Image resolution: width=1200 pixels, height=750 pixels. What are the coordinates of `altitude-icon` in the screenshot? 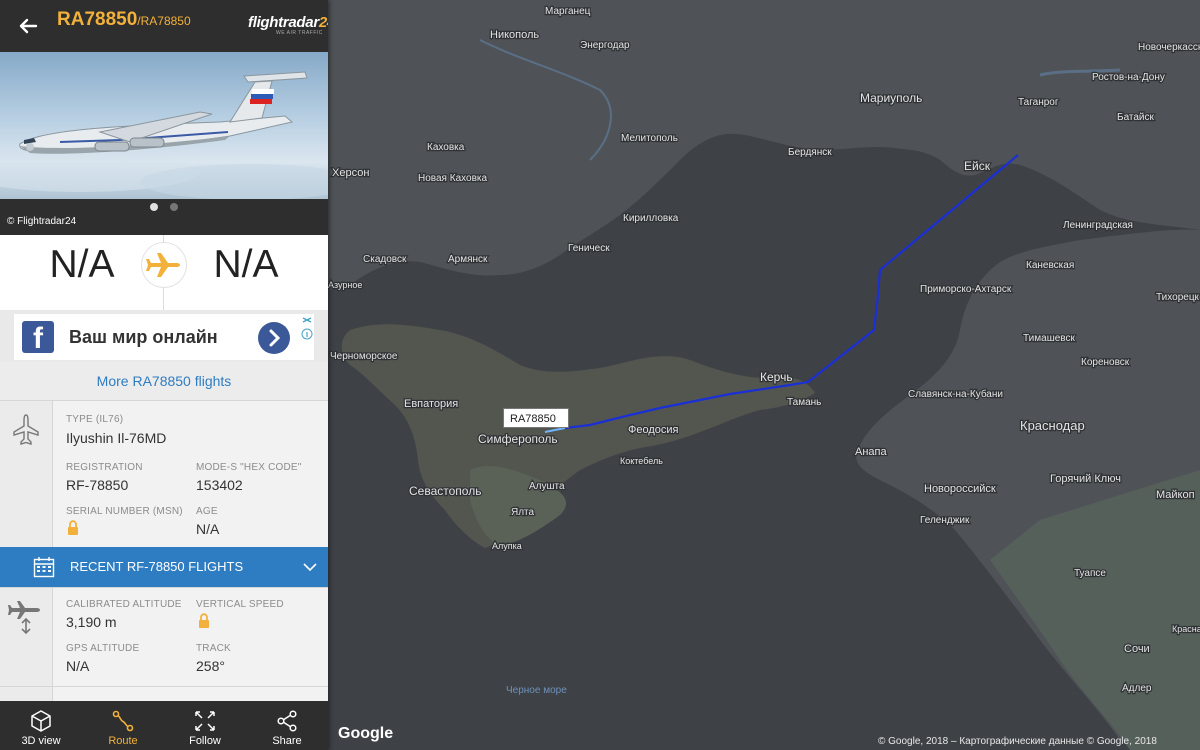 It's located at (24, 618).